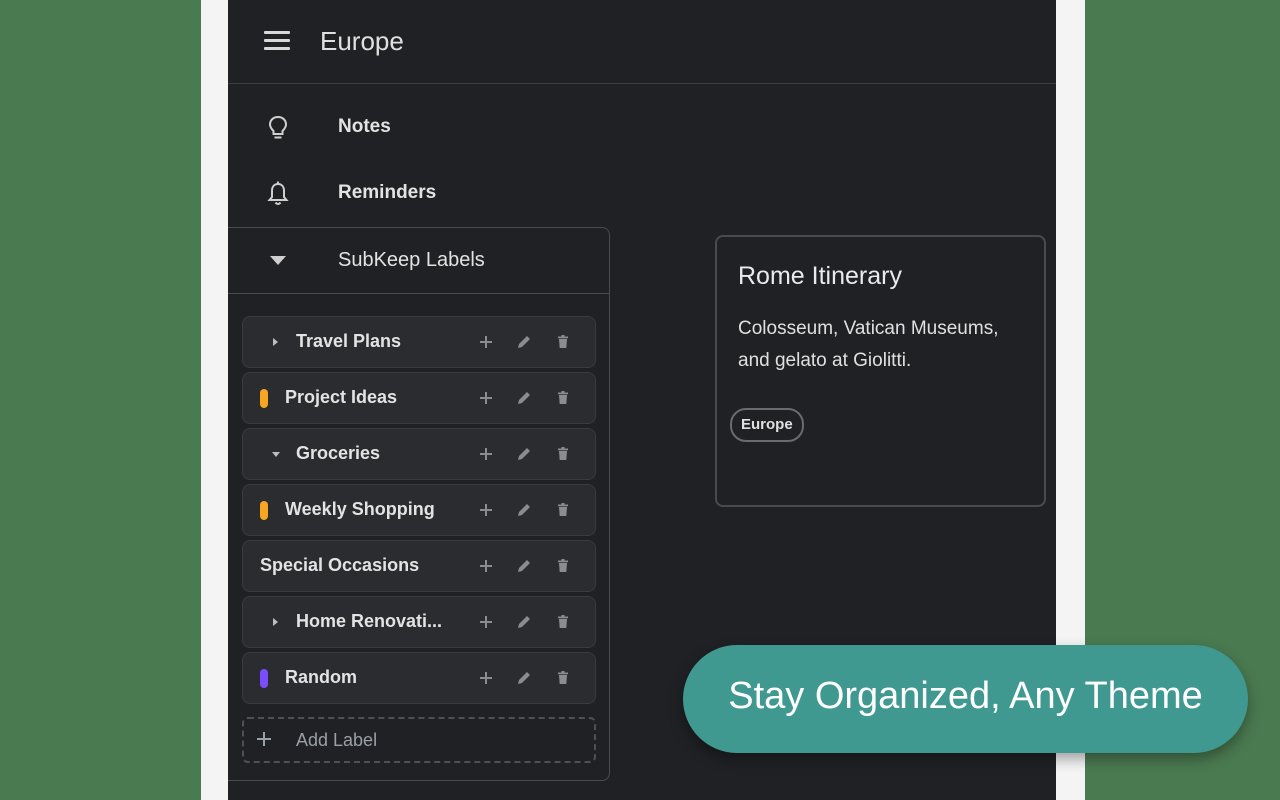  What do you see at coordinates (278, 260) in the screenshot?
I see `caret-down-icon` at bounding box center [278, 260].